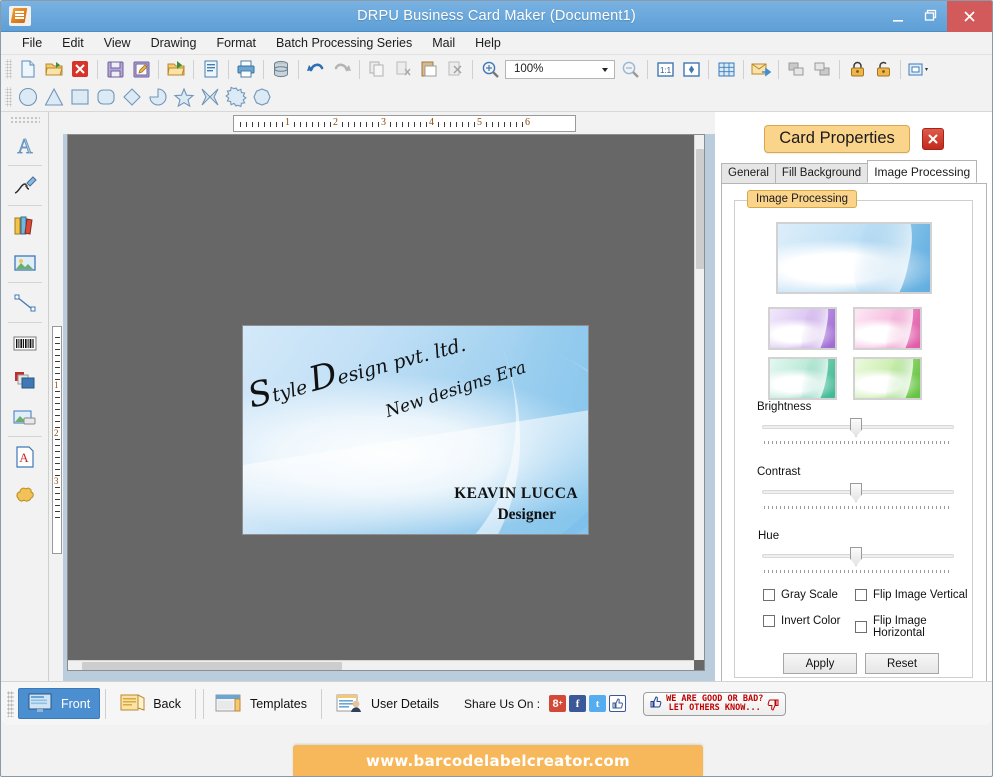 This screenshot has height=777, width=993. Describe the element at coordinates (902, 663) in the screenshot. I see `reset-button: Reset` at that location.